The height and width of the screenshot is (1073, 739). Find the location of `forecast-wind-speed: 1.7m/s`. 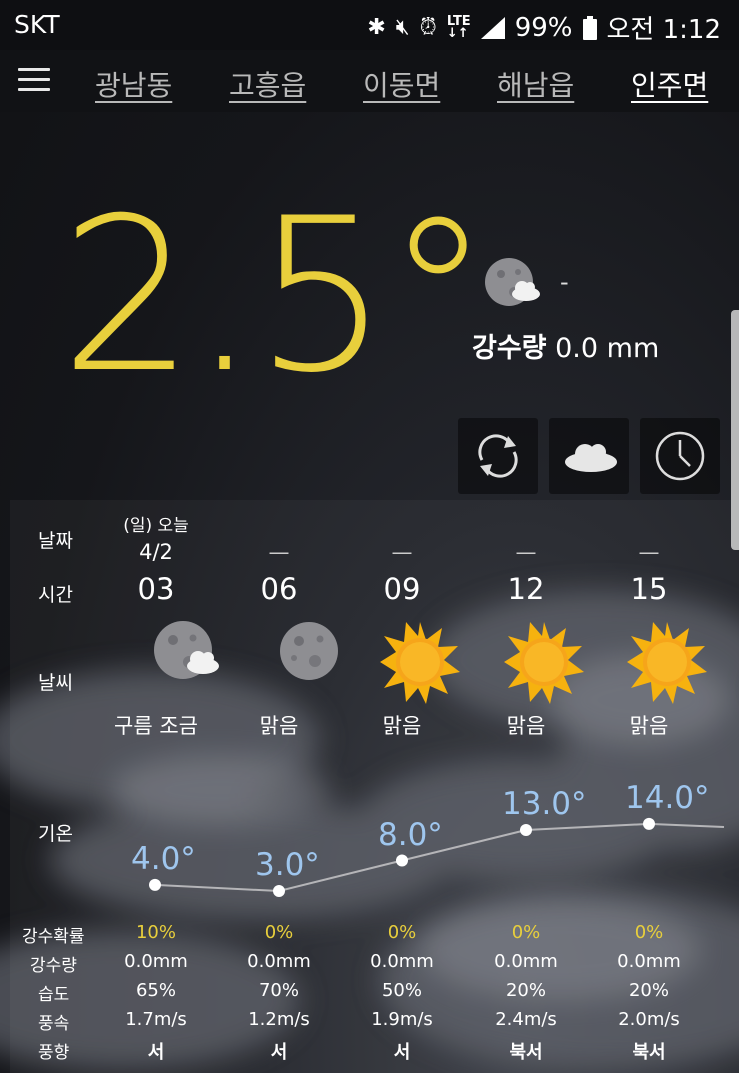

forecast-wind-speed: 1.7m/s is located at coordinates (156, 1019).